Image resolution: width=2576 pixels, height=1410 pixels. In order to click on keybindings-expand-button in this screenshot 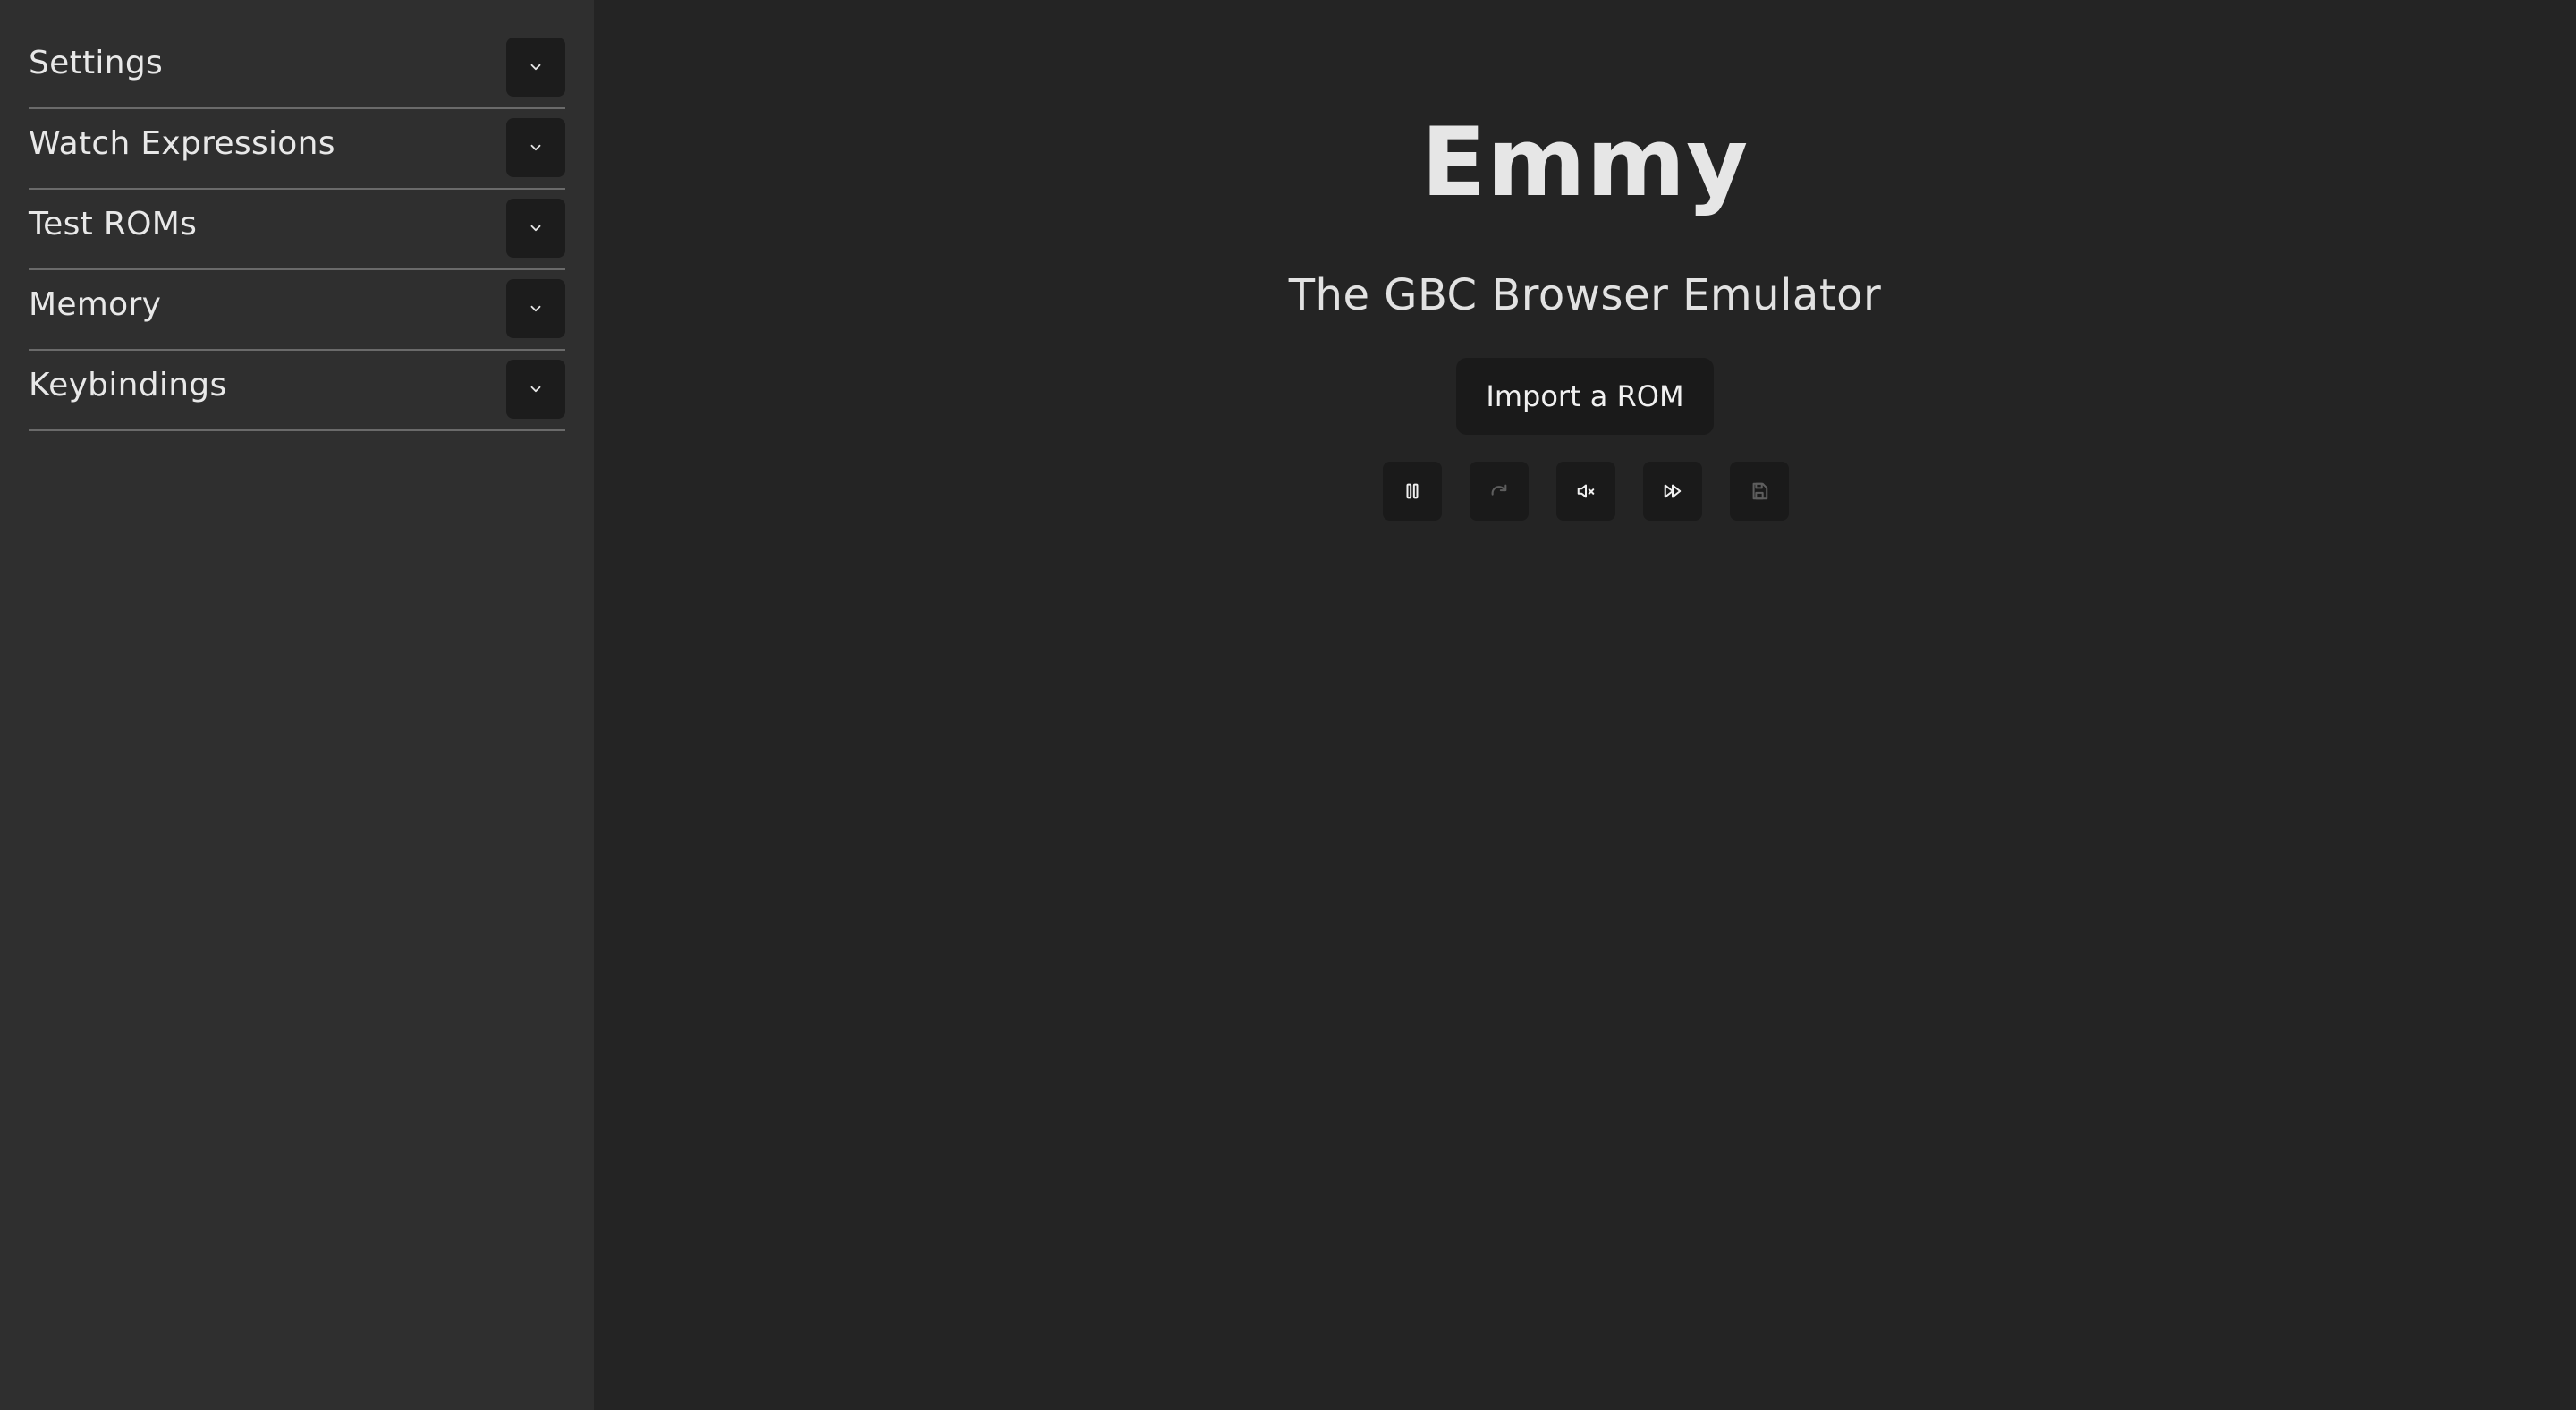, I will do `click(535, 390)`.